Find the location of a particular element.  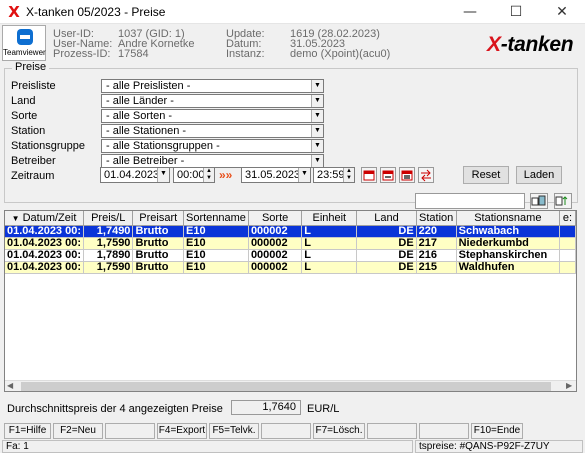

average-value: 1,7640 is located at coordinates (266, 407).